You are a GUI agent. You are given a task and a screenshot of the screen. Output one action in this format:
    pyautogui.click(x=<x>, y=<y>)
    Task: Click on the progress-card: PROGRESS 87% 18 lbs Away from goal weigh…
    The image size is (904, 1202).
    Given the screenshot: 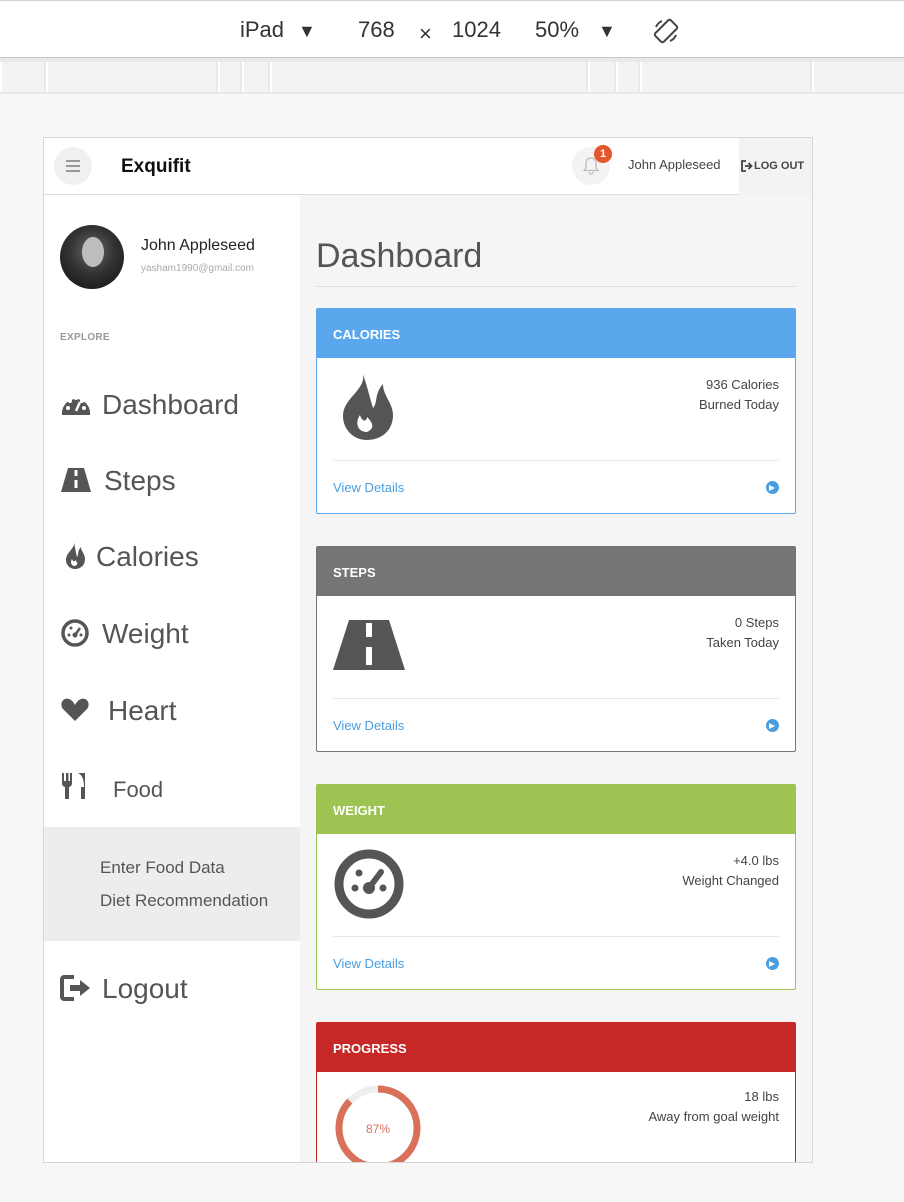 What is the action you would take?
    pyautogui.click(x=556, y=1092)
    